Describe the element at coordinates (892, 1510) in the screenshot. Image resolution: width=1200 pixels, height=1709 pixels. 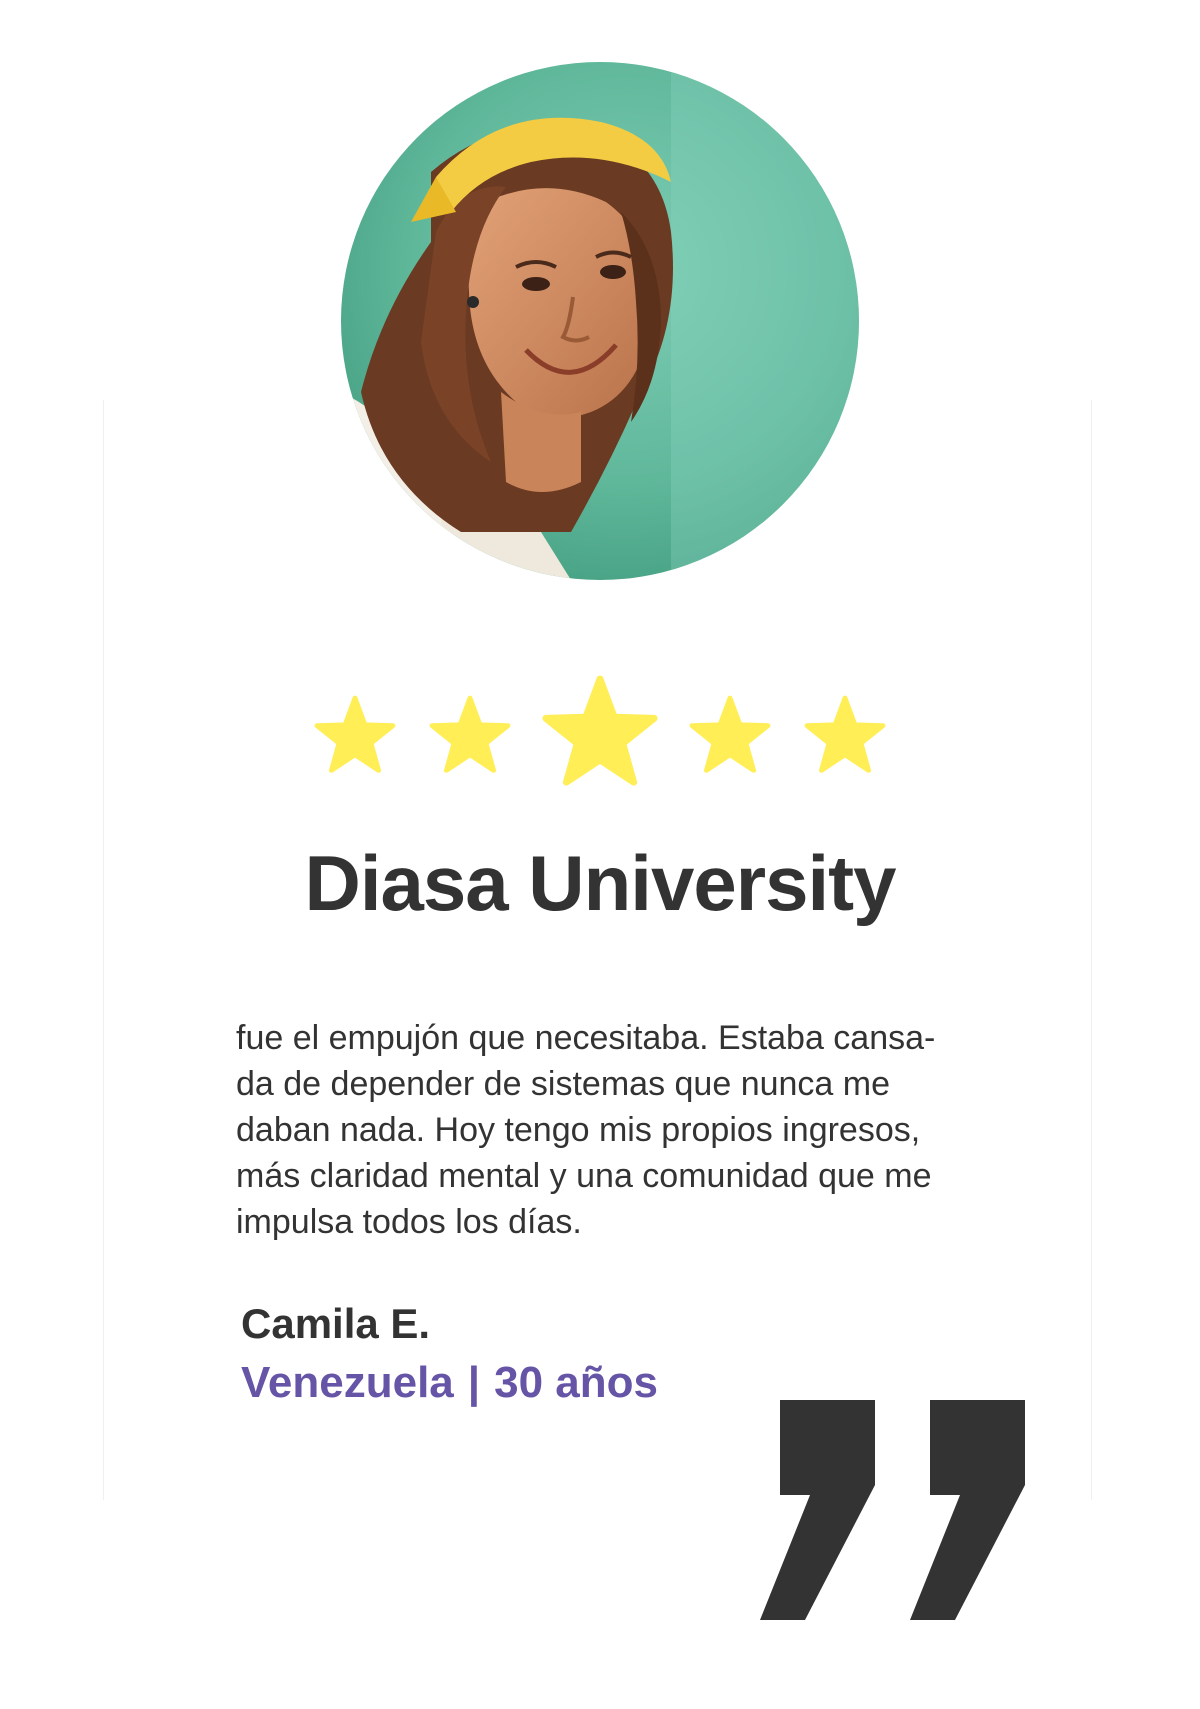
I see `closing-quote-icon` at that location.